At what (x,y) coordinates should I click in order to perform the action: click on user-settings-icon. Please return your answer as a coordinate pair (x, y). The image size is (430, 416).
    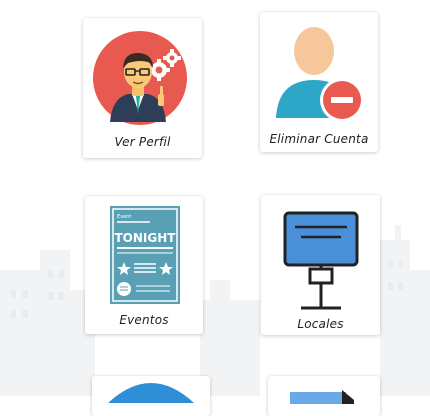
    Looking at the image, I should click on (140, 78).